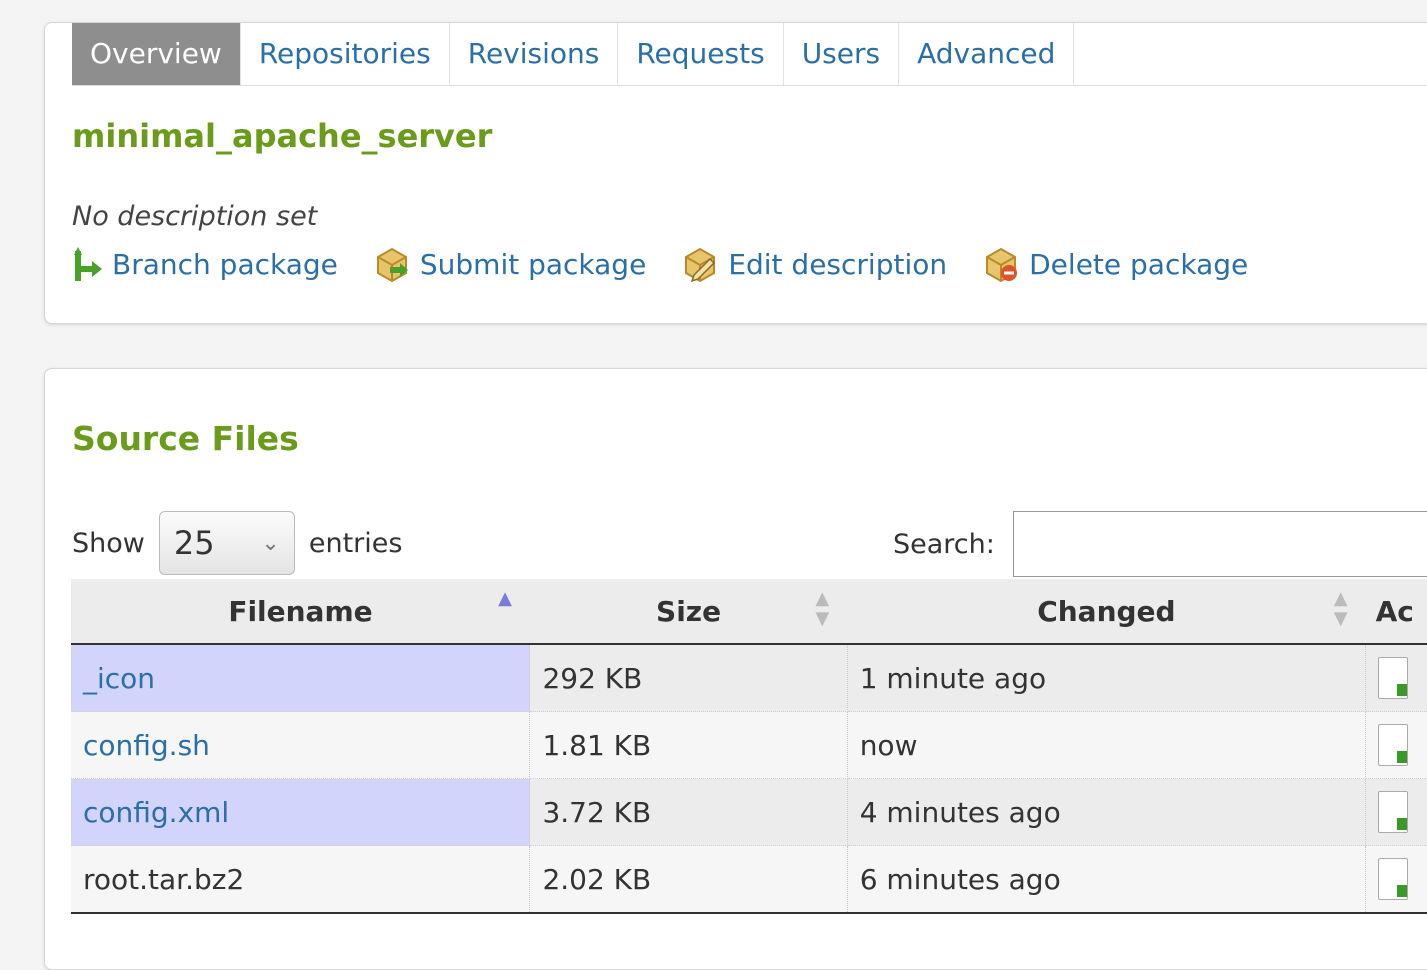 This screenshot has height=970, width=1427. What do you see at coordinates (282, 136) in the screenshot?
I see `package-title: minimal_apache_server` at bounding box center [282, 136].